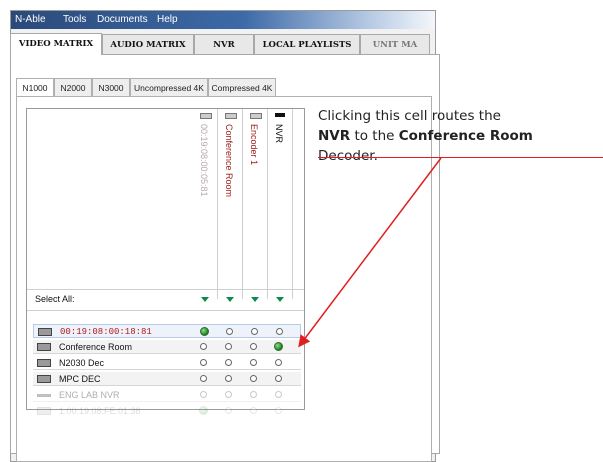 The image size is (603, 462). Describe the element at coordinates (280, 299) in the screenshot. I see `select-all-column-4-icon` at that location.